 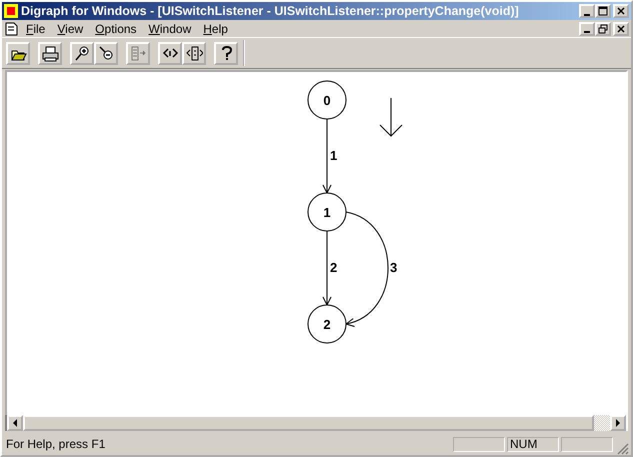 I want to click on zoom-out-icon, so click(x=106, y=53).